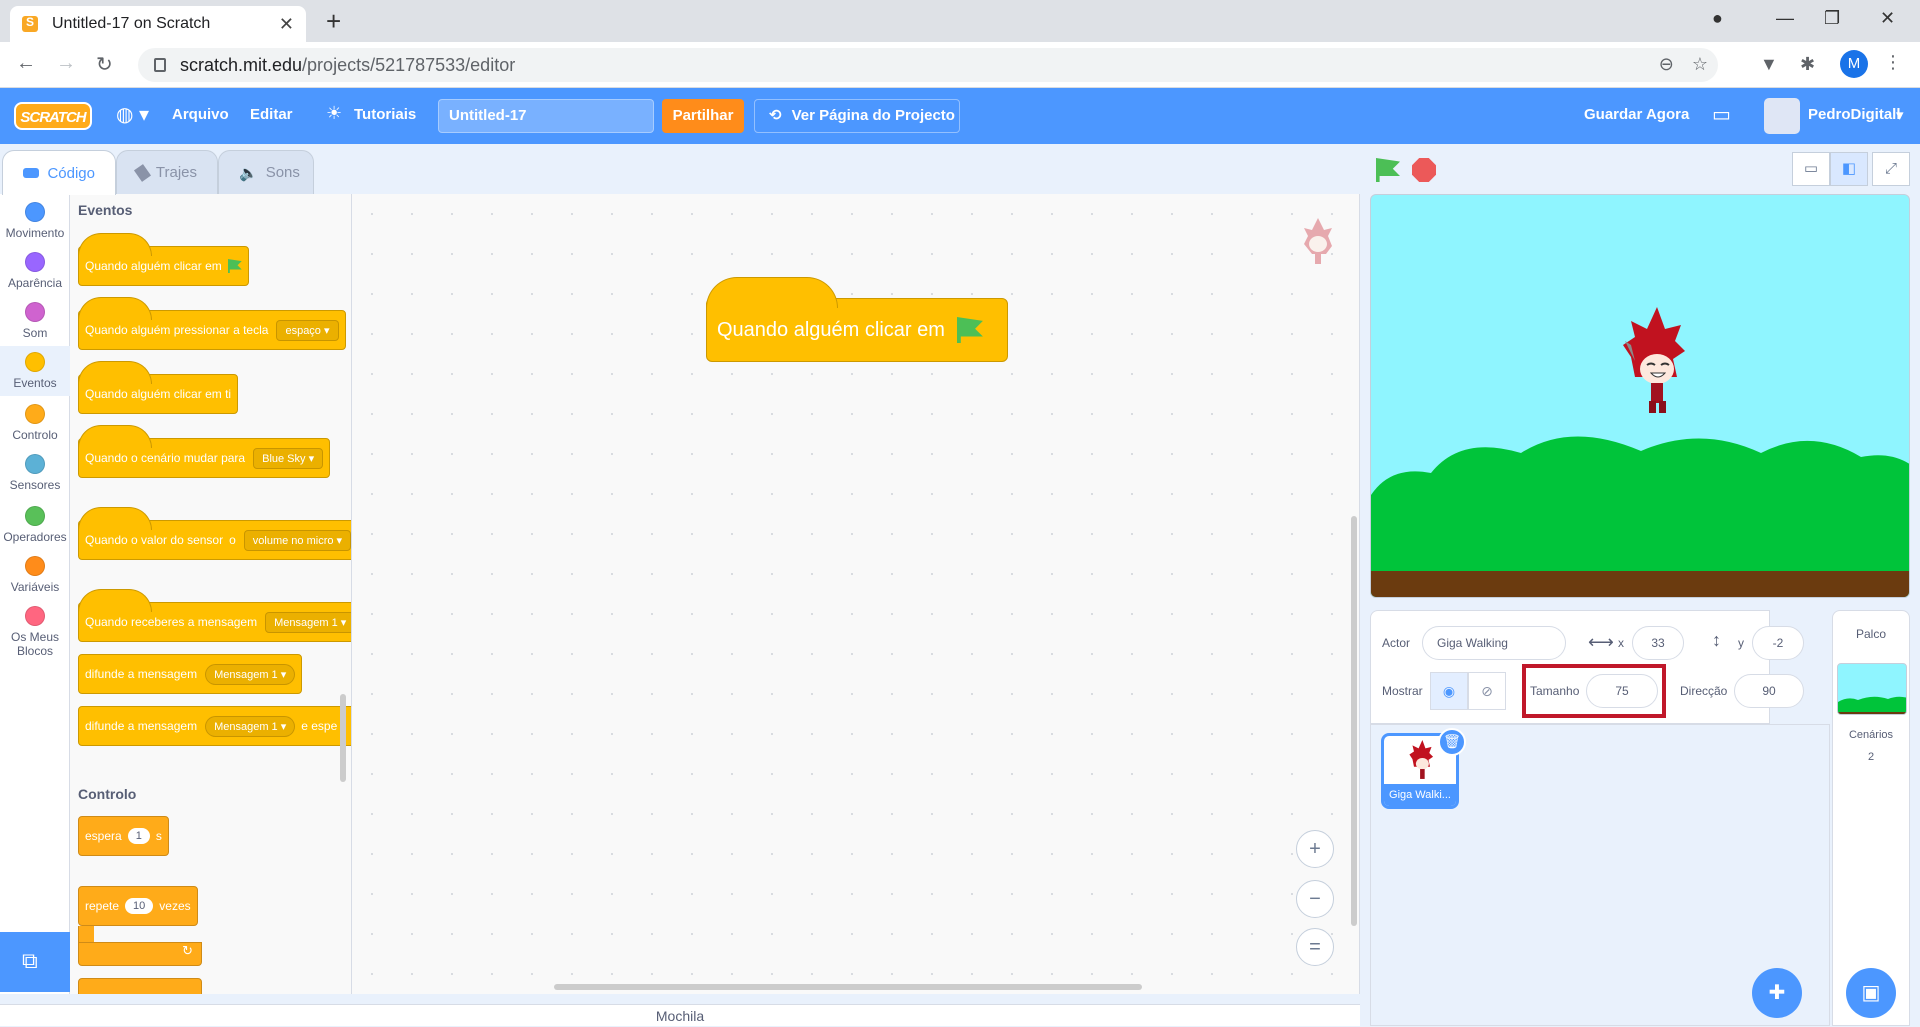 Image resolution: width=1920 pixels, height=1027 pixels. Describe the element at coordinates (1785, 18) in the screenshot. I see `minimize-icon: —` at that location.